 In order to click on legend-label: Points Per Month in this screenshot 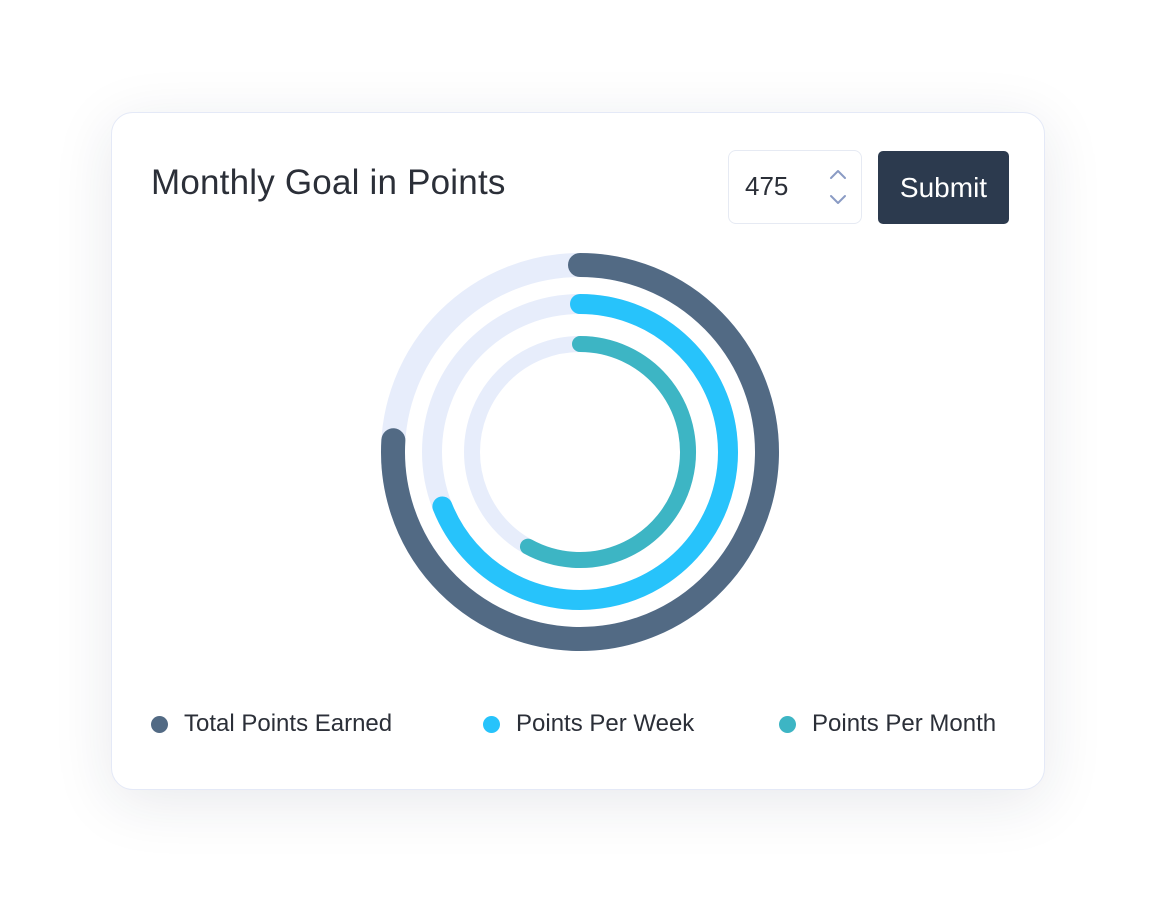, I will do `click(904, 723)`.